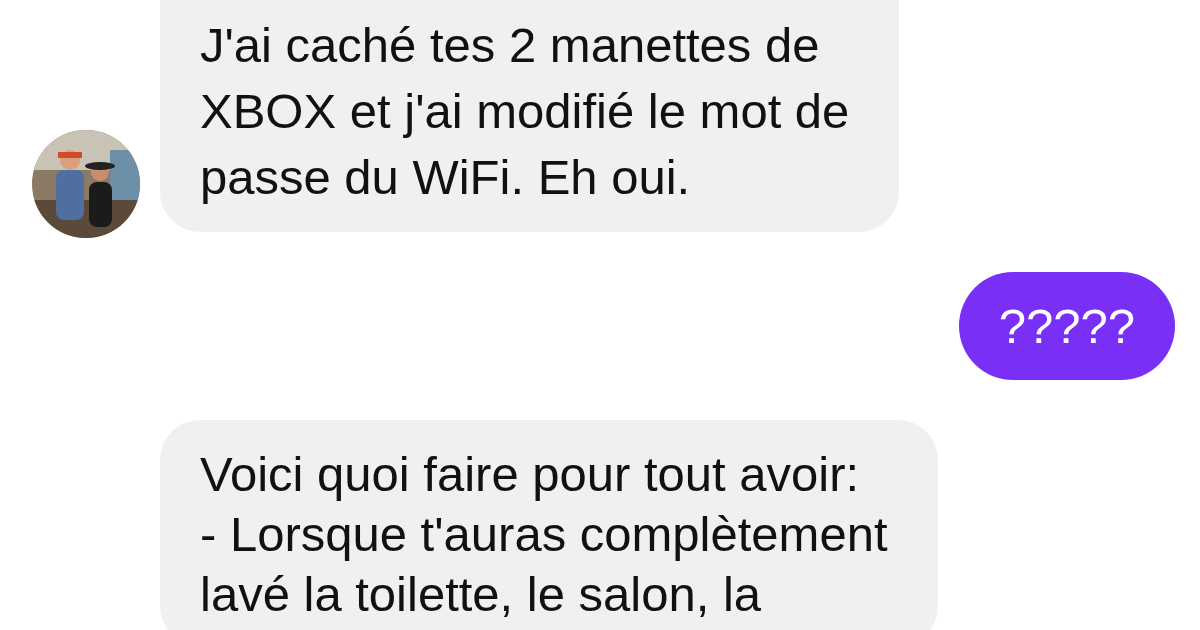 This screenshot has width=1200, height=630. What do you see at coordinates (1066, 326) in the screenshot?
I see `sent-message: ?????` at bounding box center [1066, 326].